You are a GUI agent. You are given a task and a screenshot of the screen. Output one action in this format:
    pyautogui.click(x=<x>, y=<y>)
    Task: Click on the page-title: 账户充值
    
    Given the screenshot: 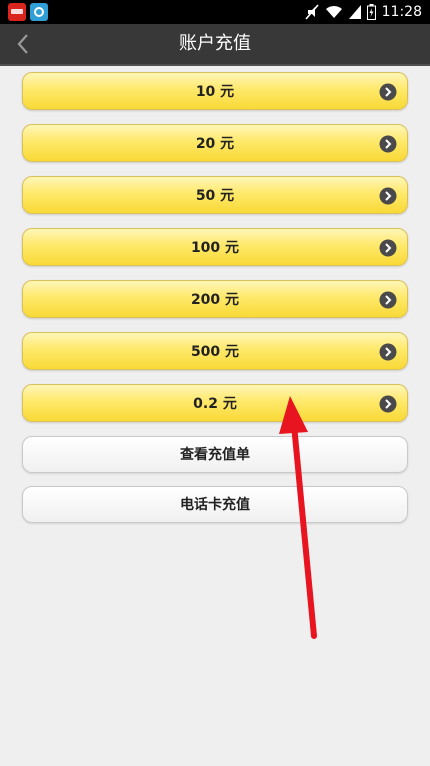 What is the action you would take?
    pyautogui.click(x=215, y=43)
    